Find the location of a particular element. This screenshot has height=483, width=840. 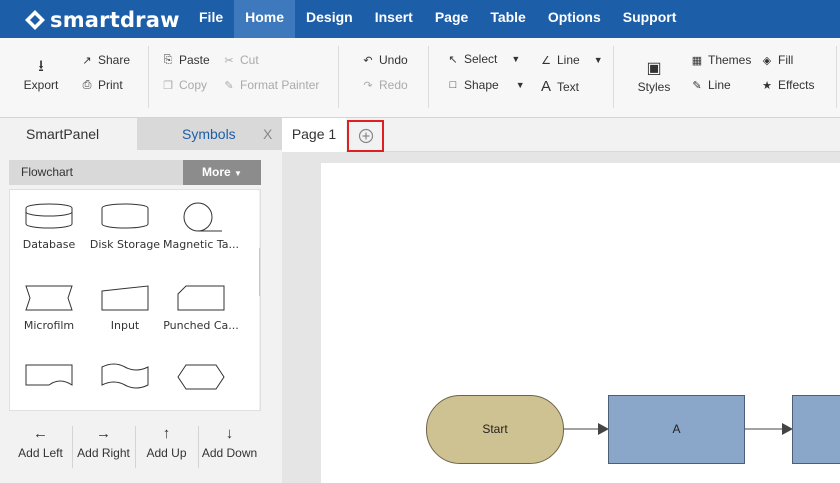

menu-file: File is located at coordinates (211, 19).